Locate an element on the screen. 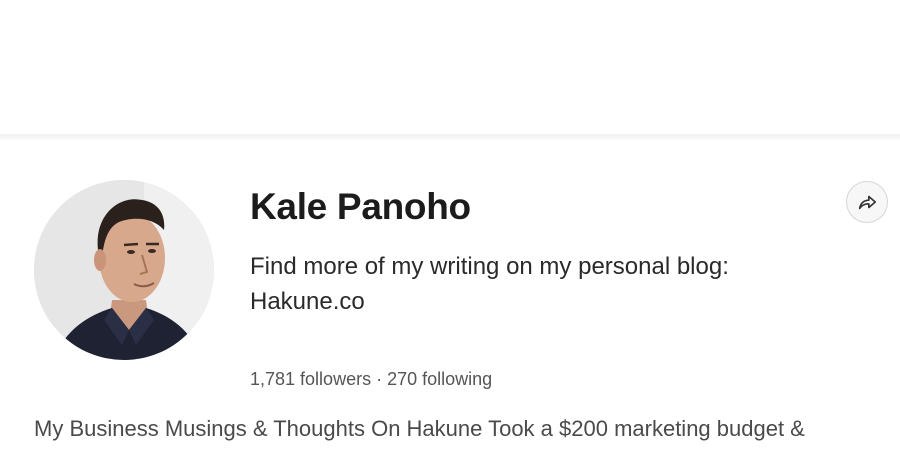 This screenshot has width=900, height=450. follow-stats: 1,781 followers · 270 following is located at coordinates (371, 379).